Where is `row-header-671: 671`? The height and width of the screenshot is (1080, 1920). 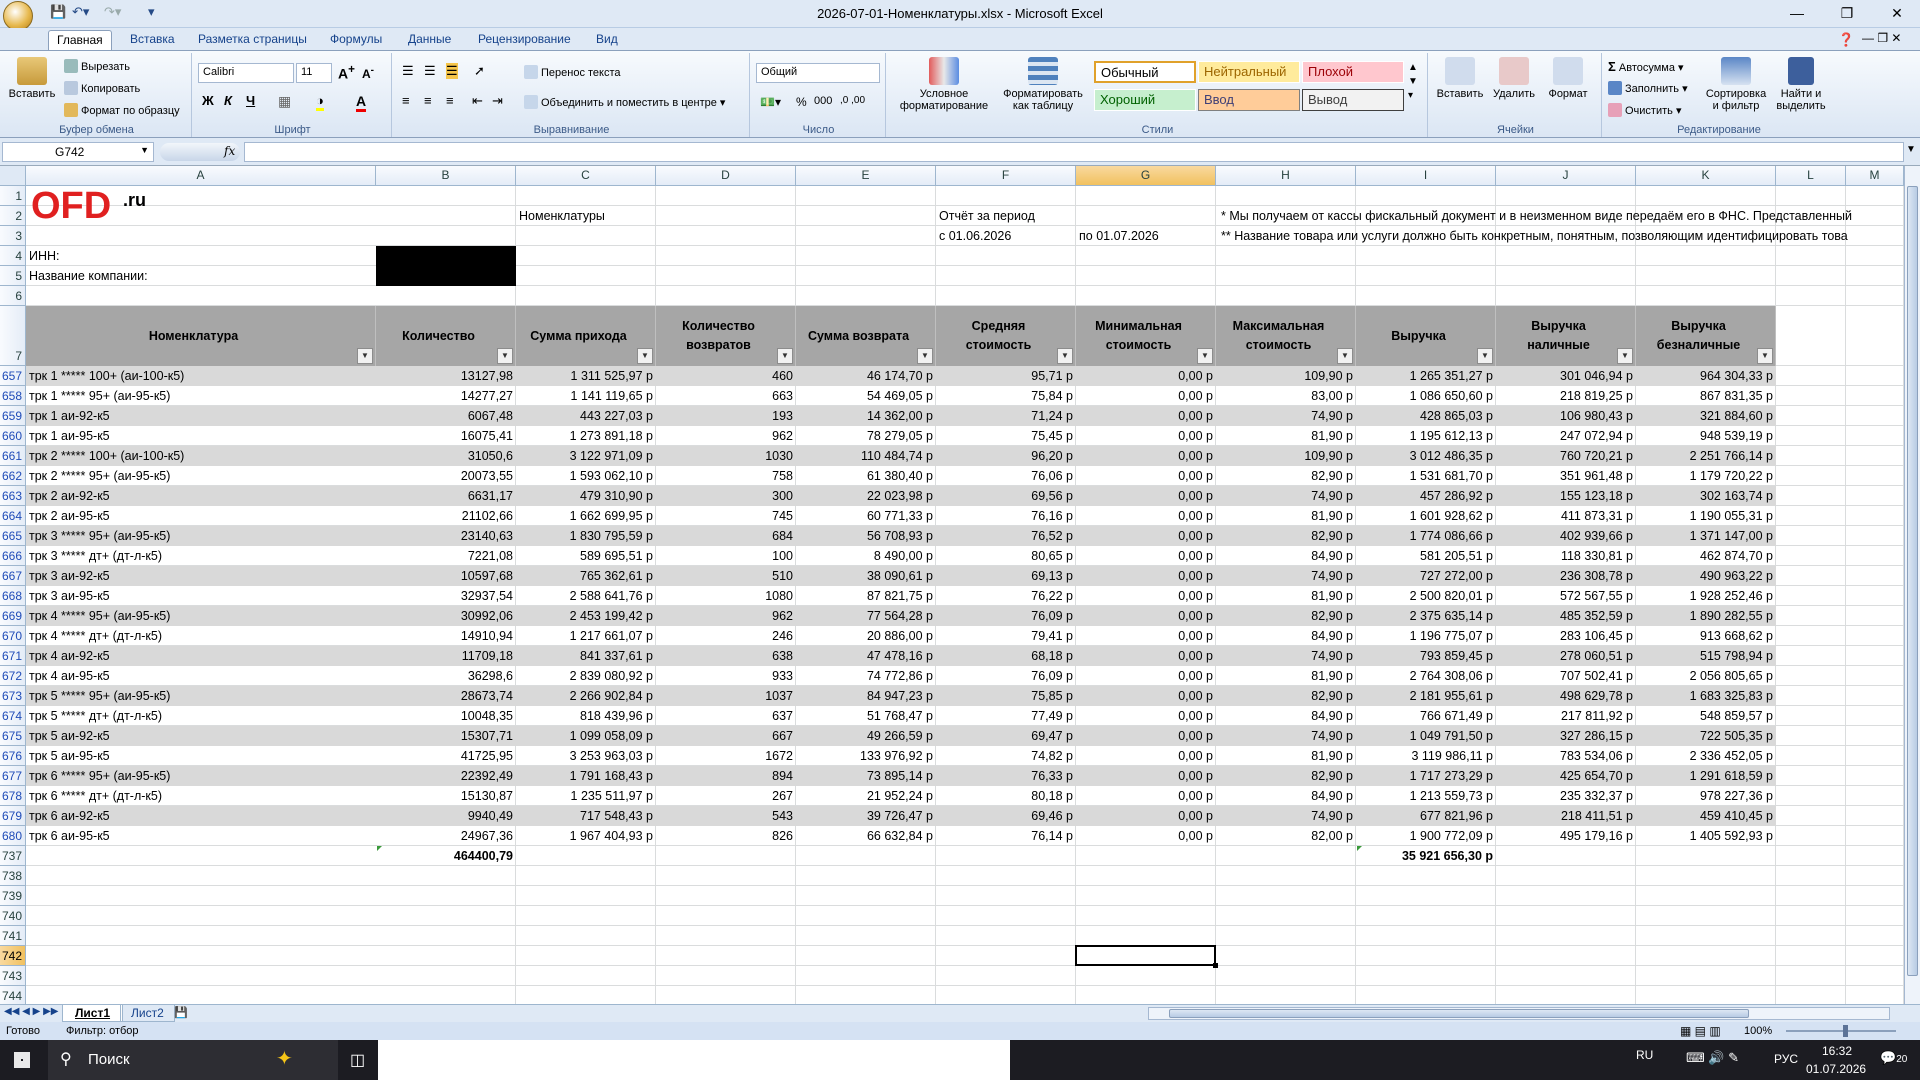
row-header-671: 671 is located at coordinates (13, 656).